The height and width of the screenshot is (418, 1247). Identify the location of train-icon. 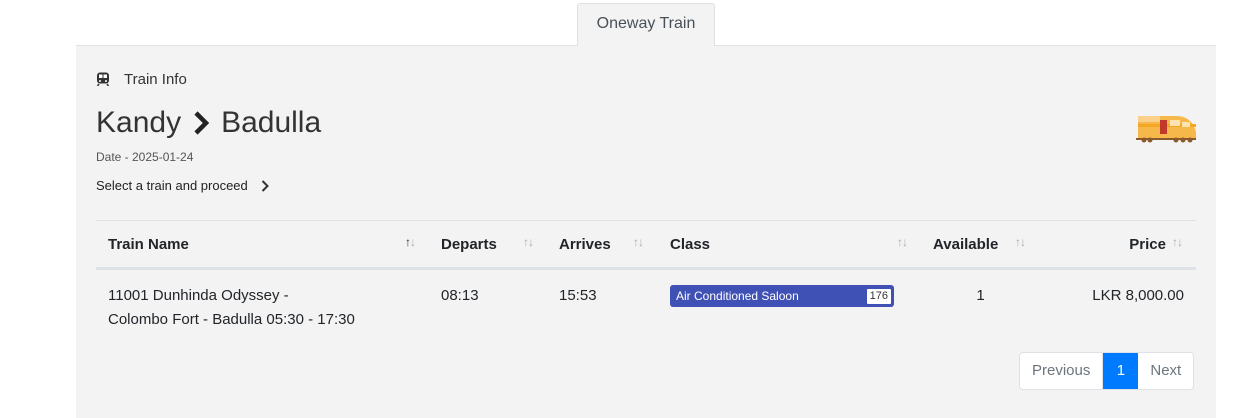
(103, 79).